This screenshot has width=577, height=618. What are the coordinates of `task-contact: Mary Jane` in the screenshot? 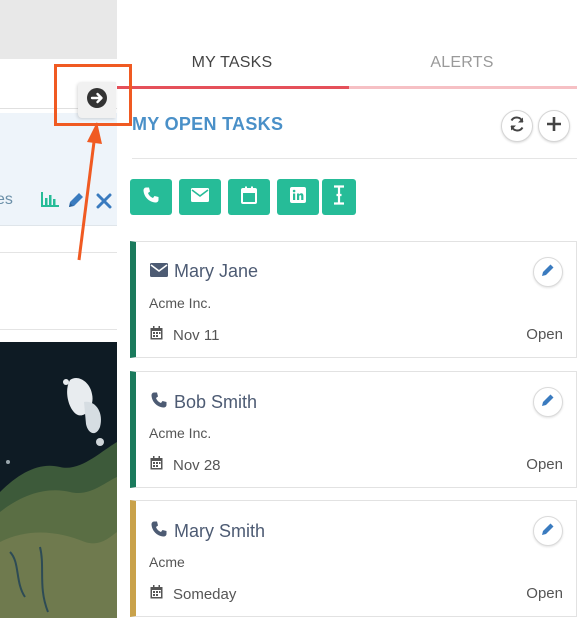 It's located at (204, 271).